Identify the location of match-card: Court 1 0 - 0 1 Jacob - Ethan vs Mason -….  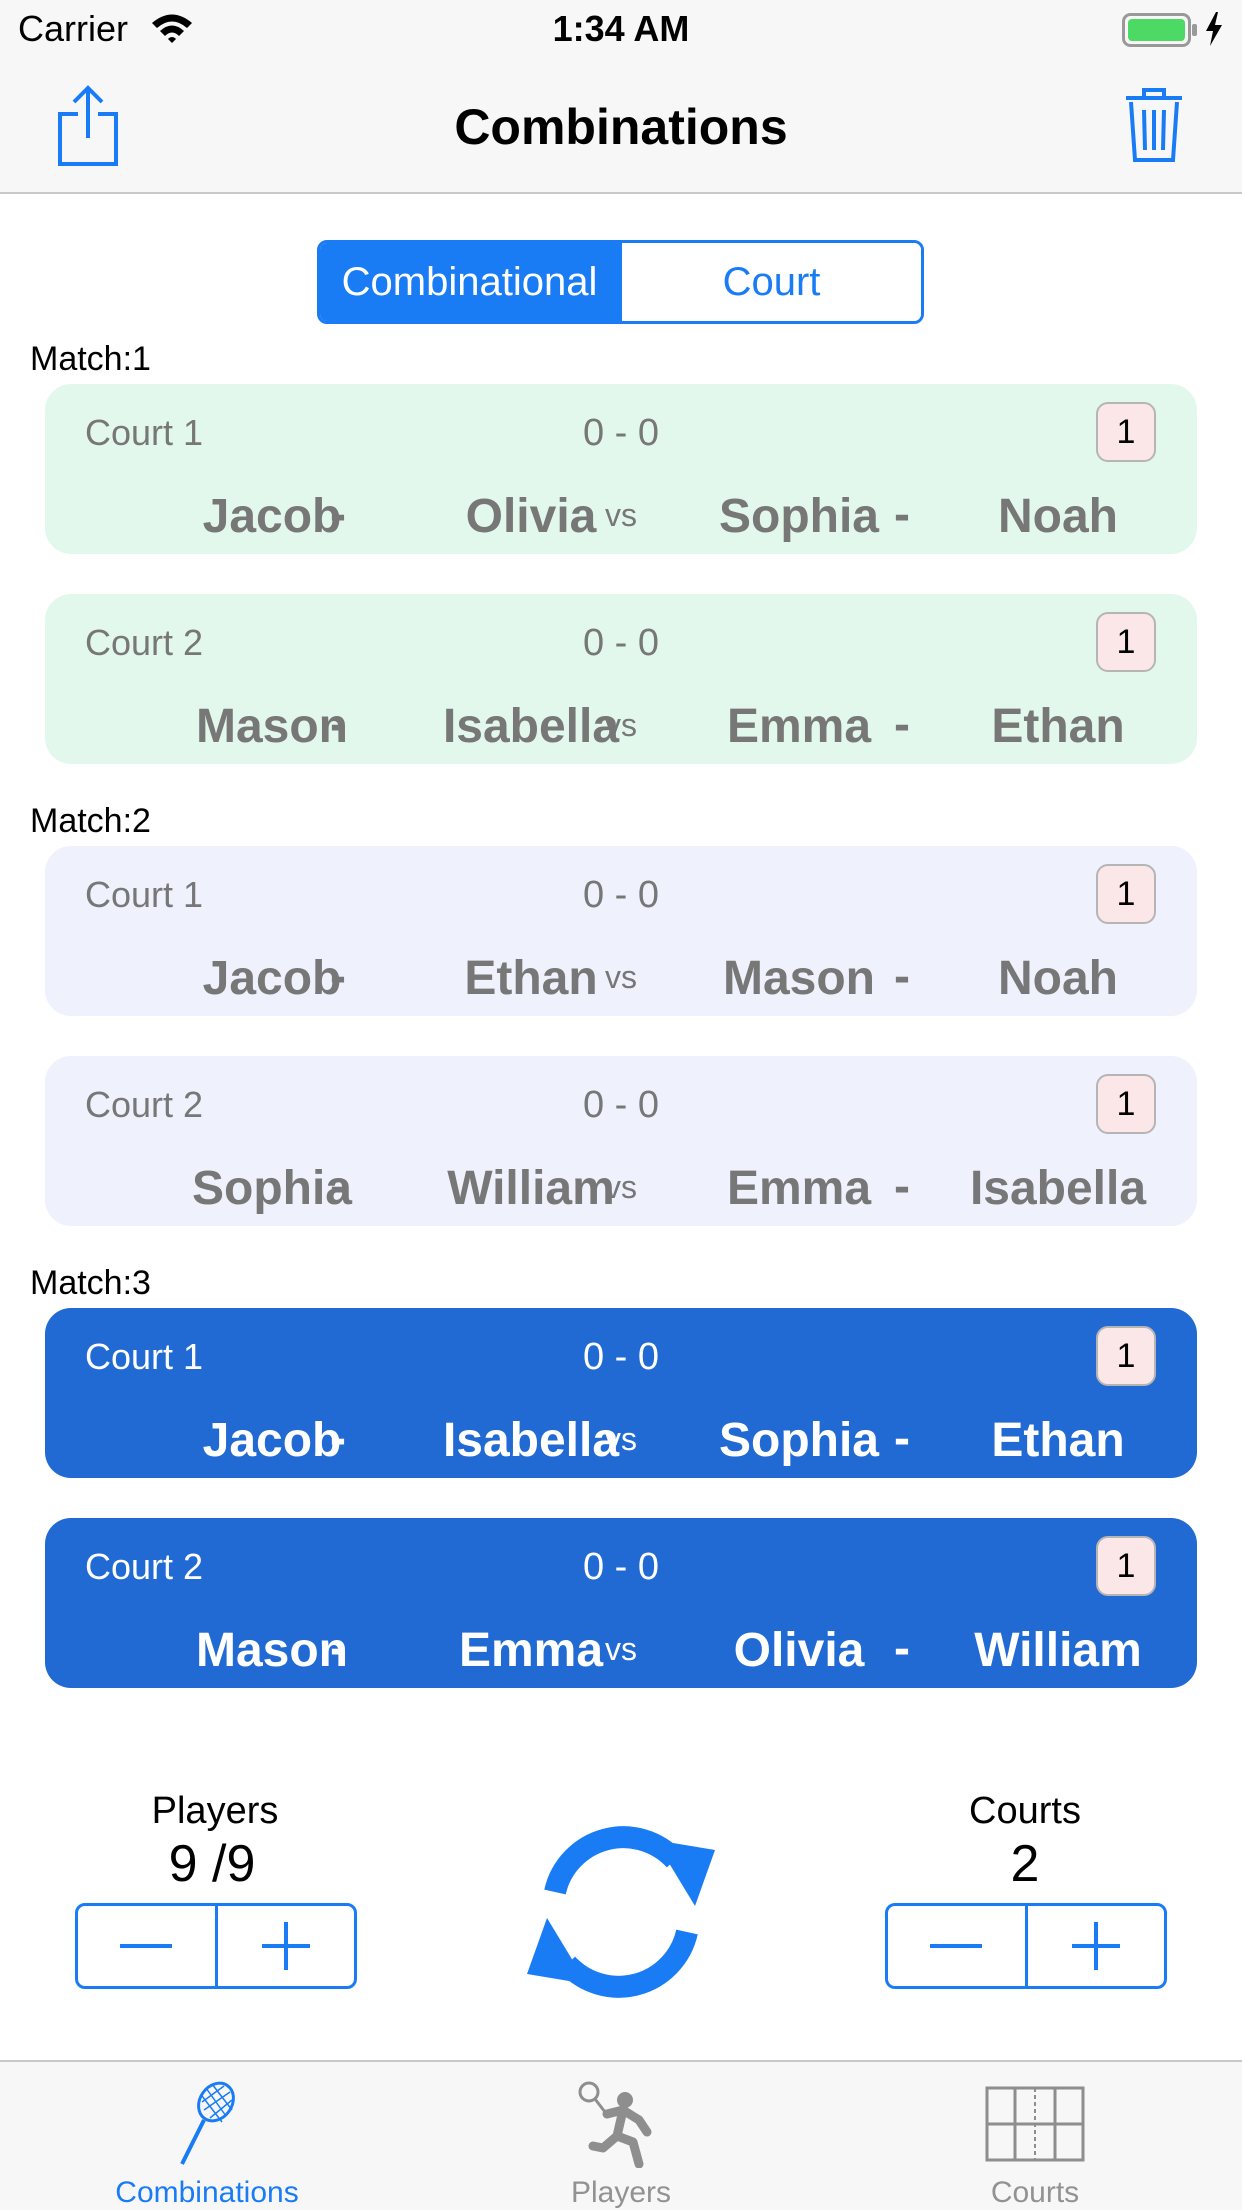
(621, 931).